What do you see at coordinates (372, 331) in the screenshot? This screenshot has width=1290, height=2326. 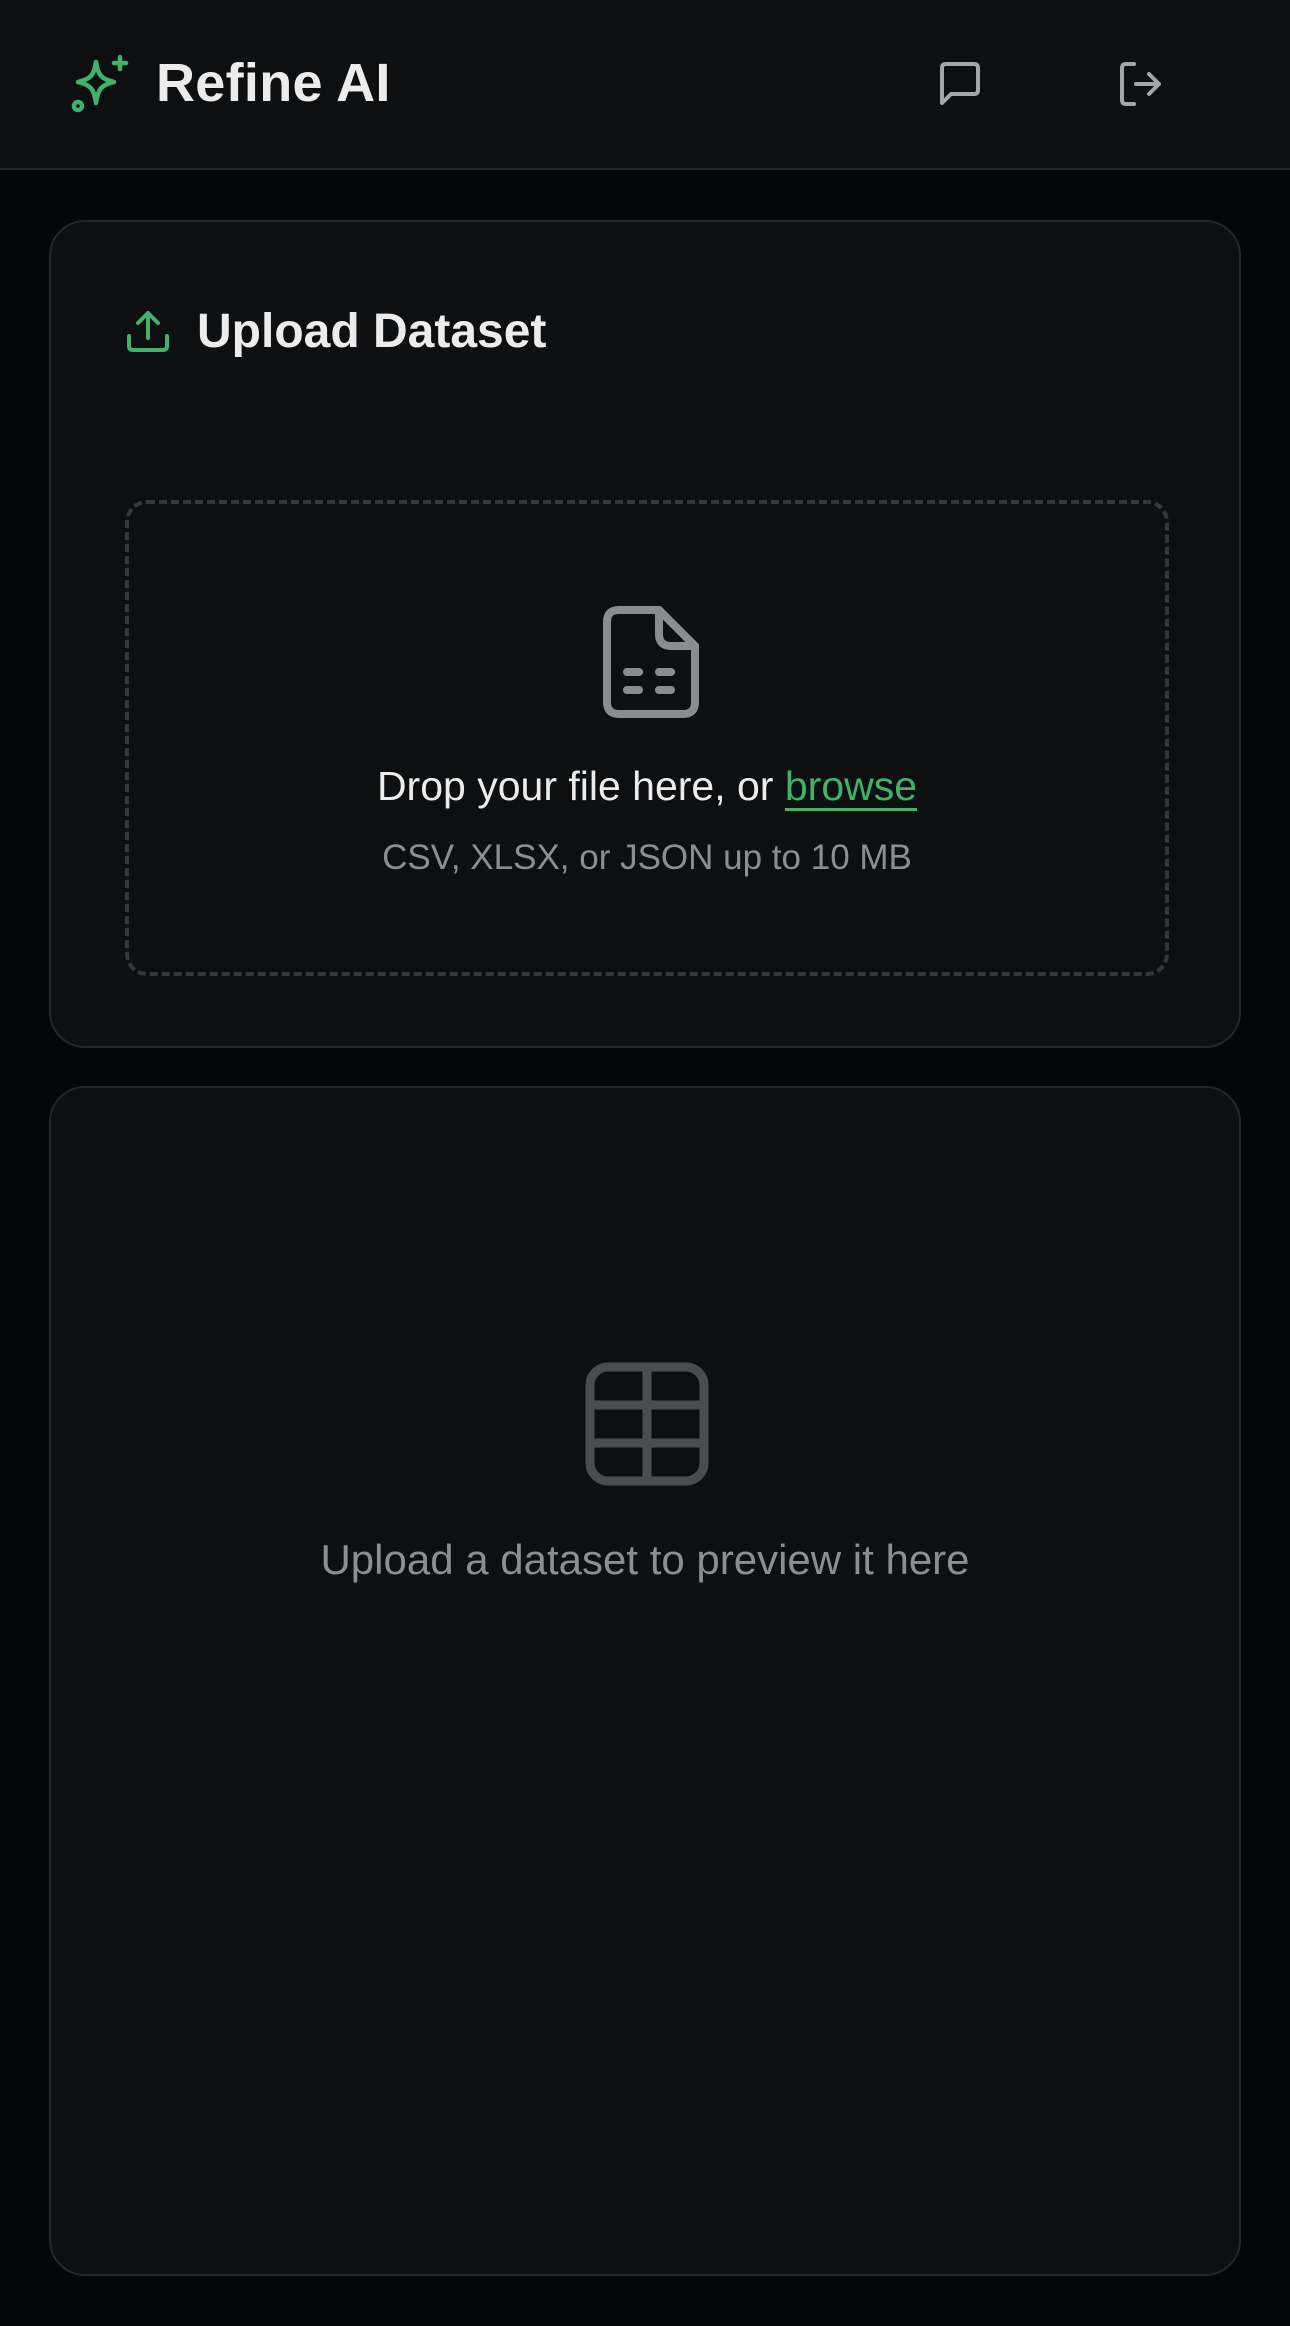 I see `card-title: Upload Dataset` at bounding box center [372, 331].